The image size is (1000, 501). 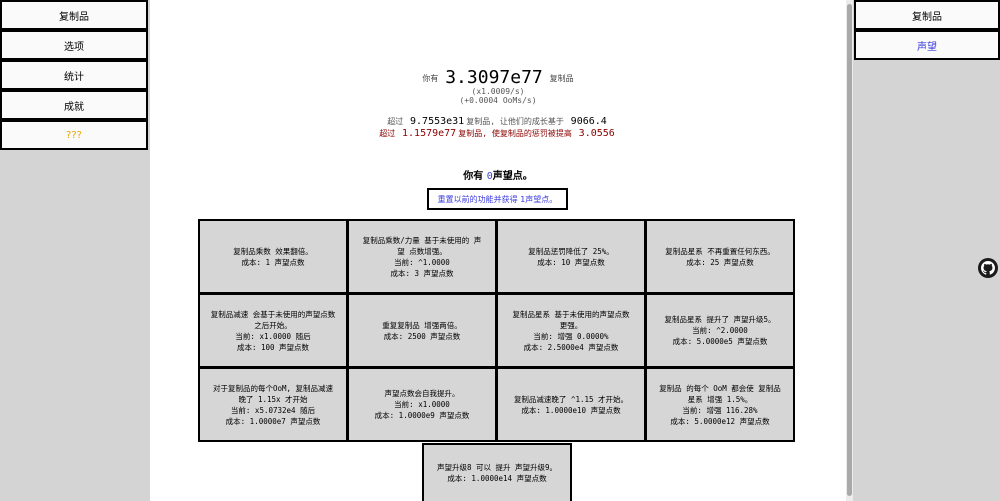 I want to click on growth-base: 9066.4, so click(x=588, y=121).